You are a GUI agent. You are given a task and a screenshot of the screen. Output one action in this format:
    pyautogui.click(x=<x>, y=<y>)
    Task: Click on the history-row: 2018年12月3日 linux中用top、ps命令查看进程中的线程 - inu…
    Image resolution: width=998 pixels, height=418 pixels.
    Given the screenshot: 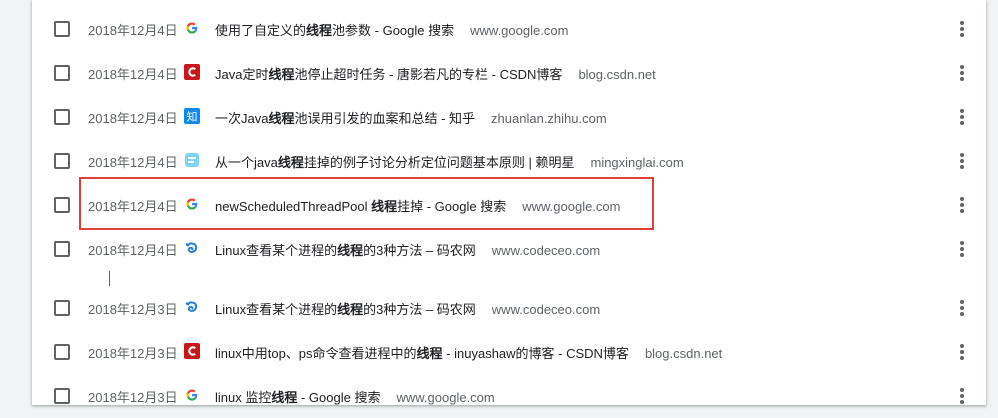 What is the action you would take?
    pyautogui.click(x=509, y=352)
    